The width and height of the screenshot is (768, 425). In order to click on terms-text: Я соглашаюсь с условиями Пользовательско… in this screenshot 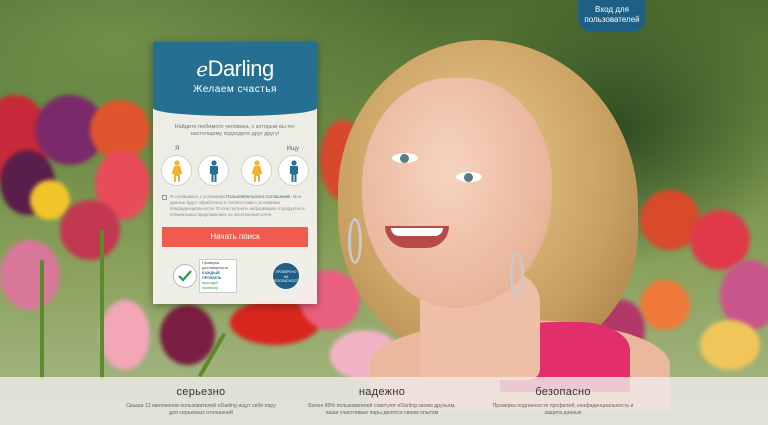, I will do `click(237, 205)`.